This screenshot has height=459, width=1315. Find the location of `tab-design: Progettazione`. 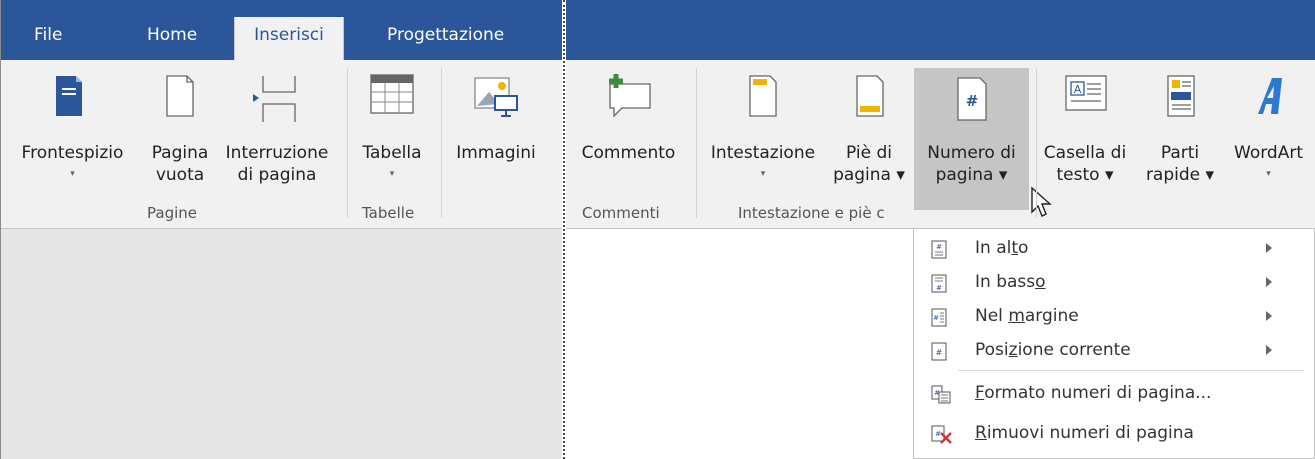

tab-design: Progettazione is located at coordinates (445, 35).